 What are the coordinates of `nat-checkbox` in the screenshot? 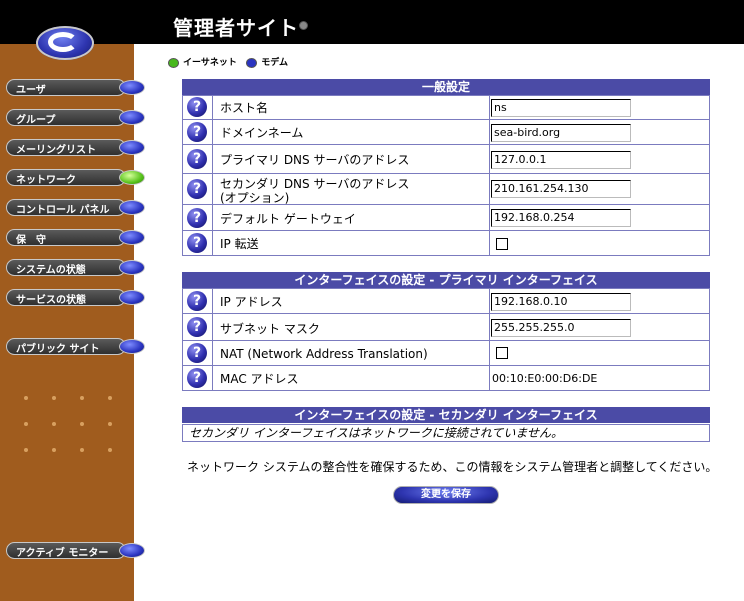 It's located at (502, 353).